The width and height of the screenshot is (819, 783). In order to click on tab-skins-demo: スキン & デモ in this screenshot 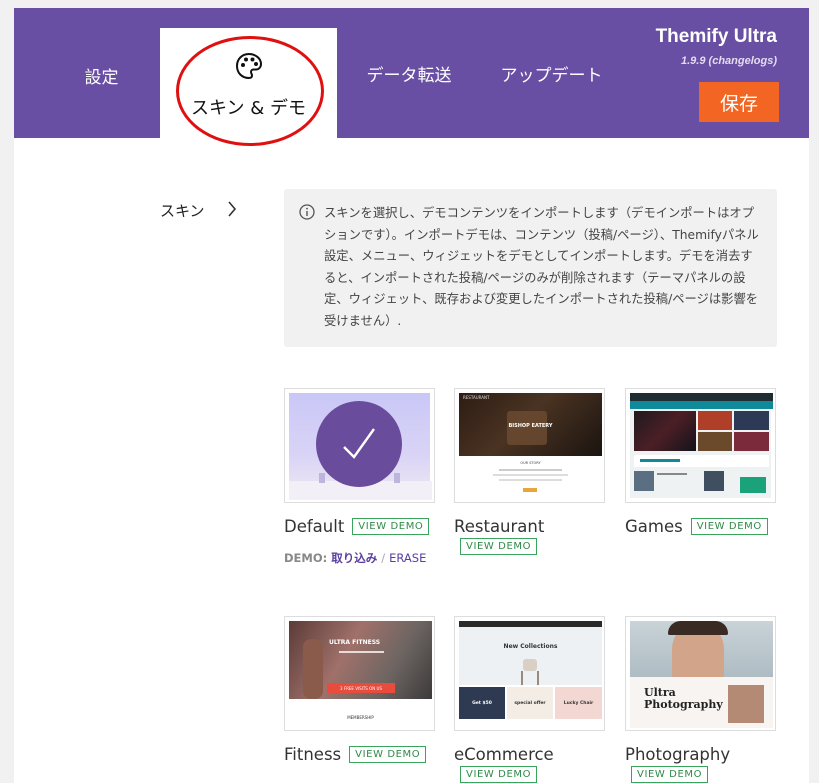, I will do `click(248, 87)`.